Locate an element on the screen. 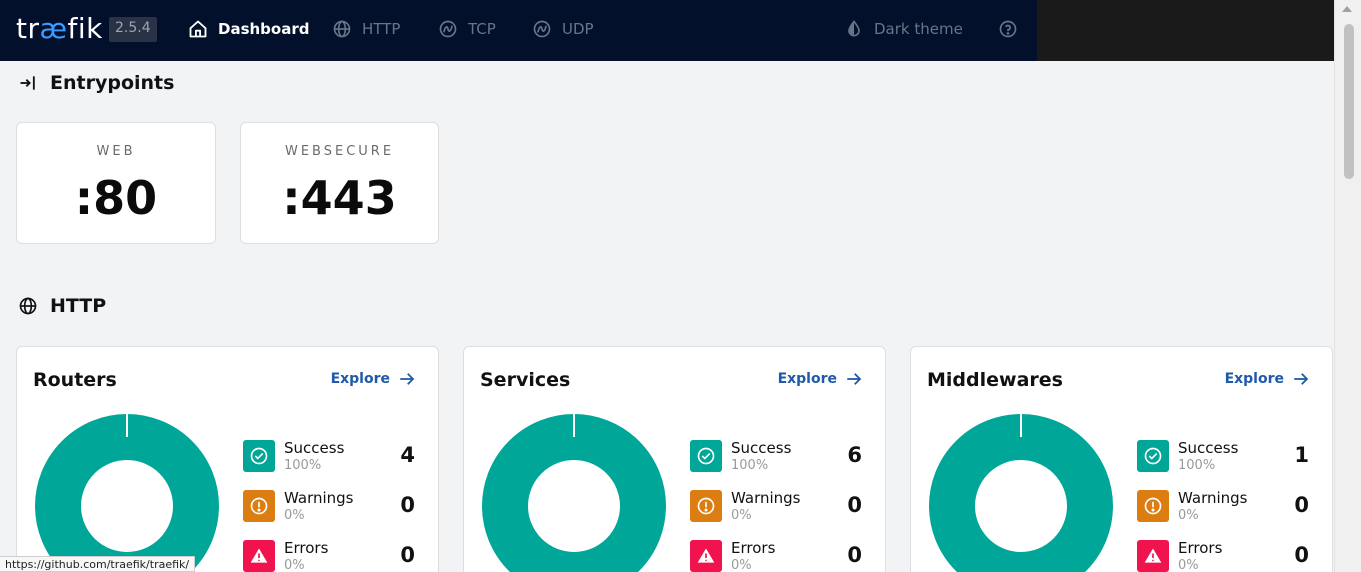  success-stat: Success 100% 4 is located at coordinates (329, 456).